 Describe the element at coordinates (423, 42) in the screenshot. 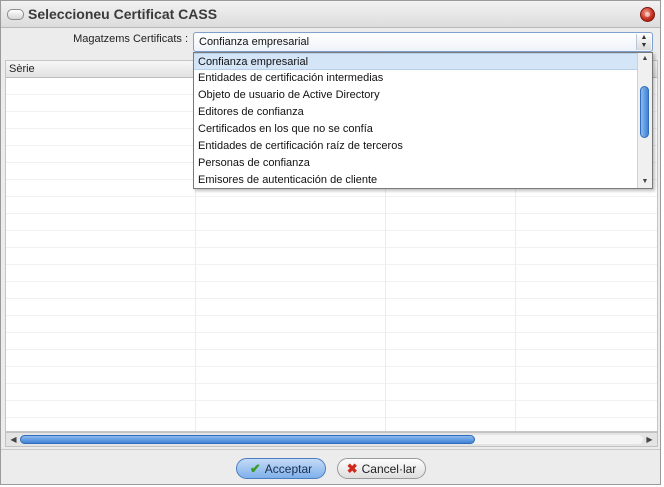

I see `store-select: Confianza empresarial ▲ ▼` at that location.